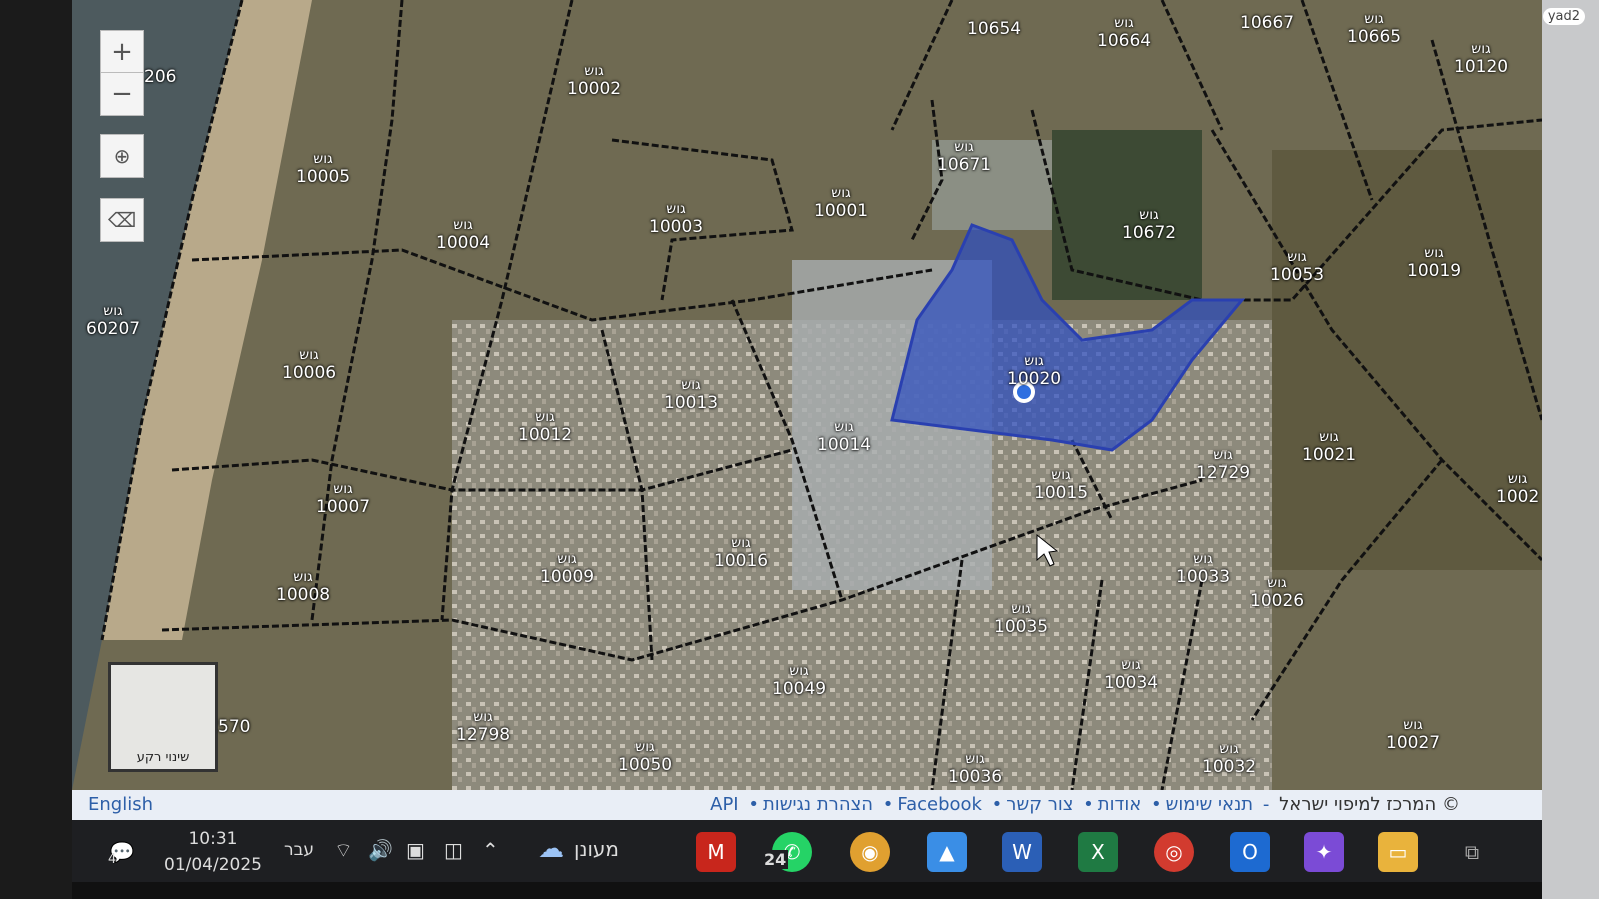 This screenshot has width=1599, height=899. I want to click on parcel-label: גוש 10013, so click(691, 394).